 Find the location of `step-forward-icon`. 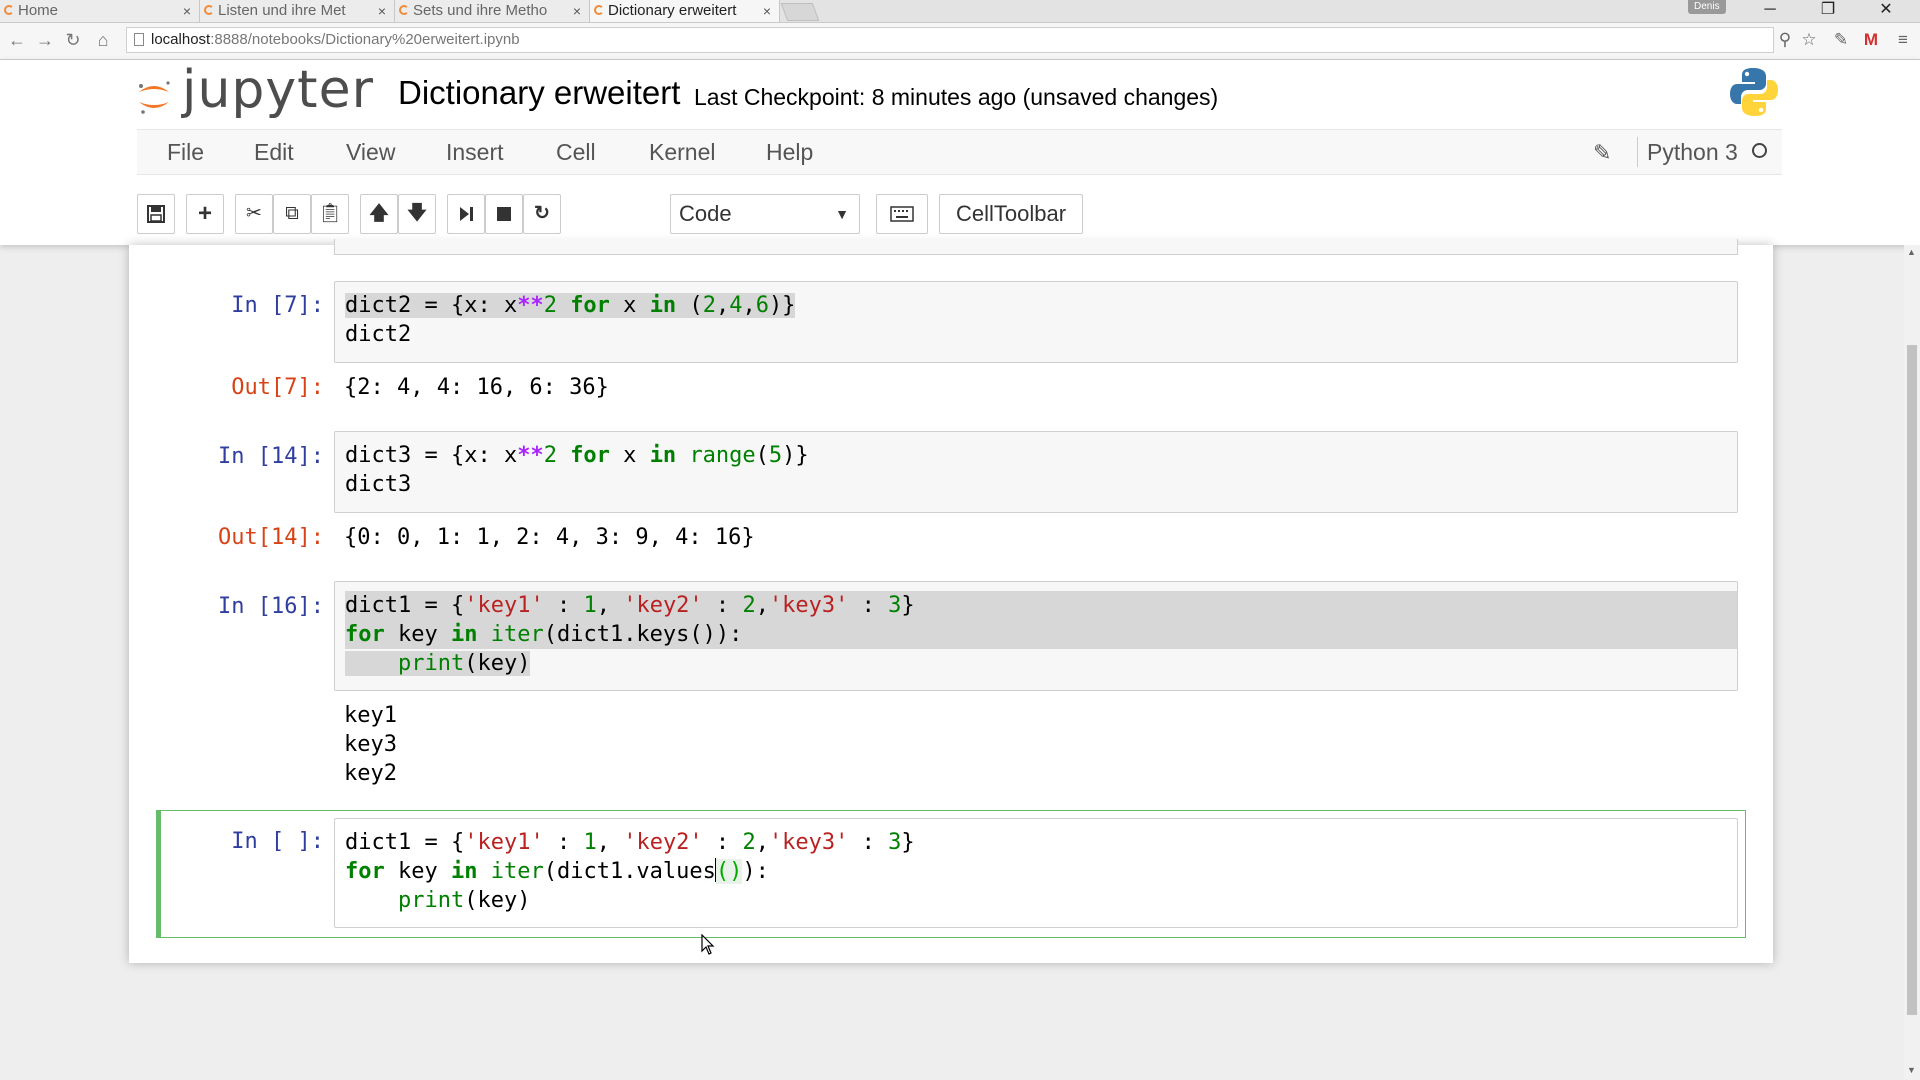

step-forward-icon is located at coordinates (466, 214).